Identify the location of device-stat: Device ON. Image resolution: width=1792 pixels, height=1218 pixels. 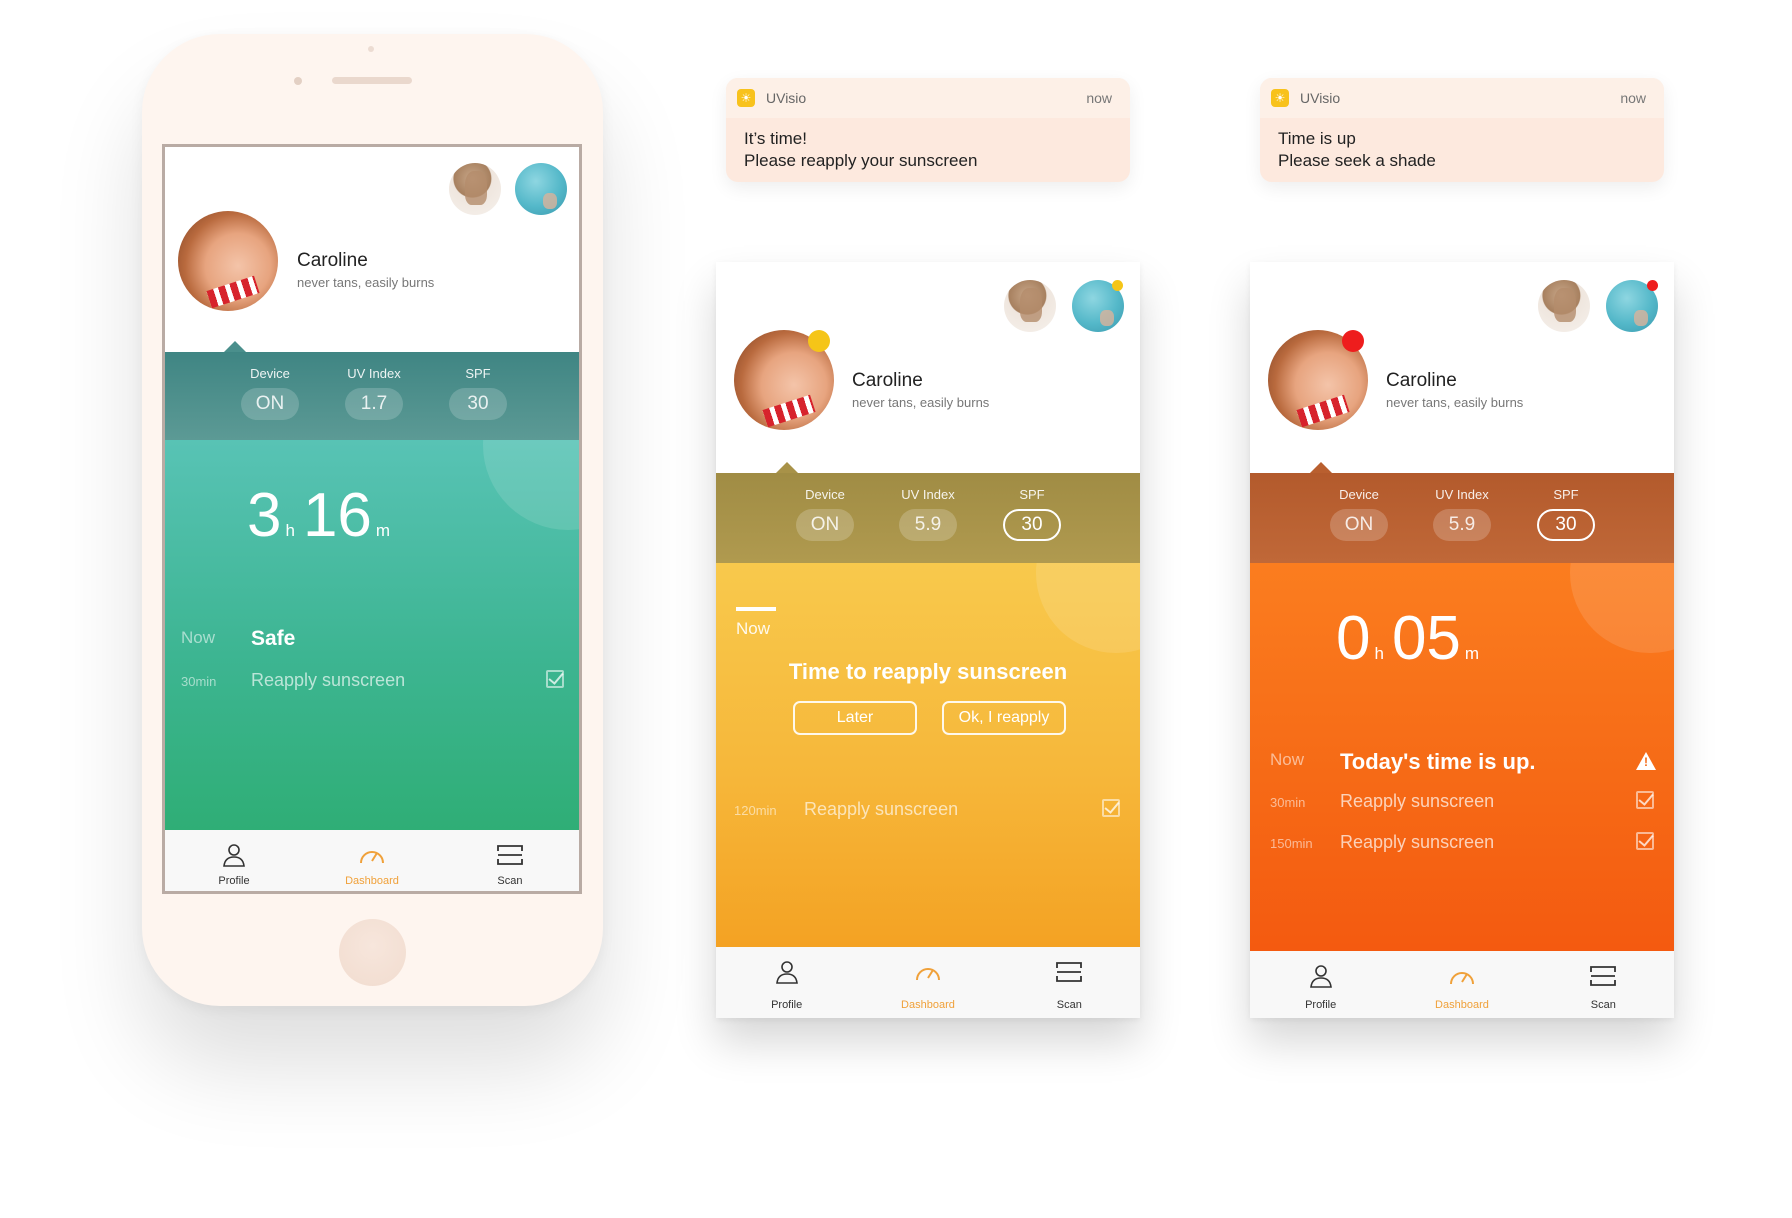
(270, 393).